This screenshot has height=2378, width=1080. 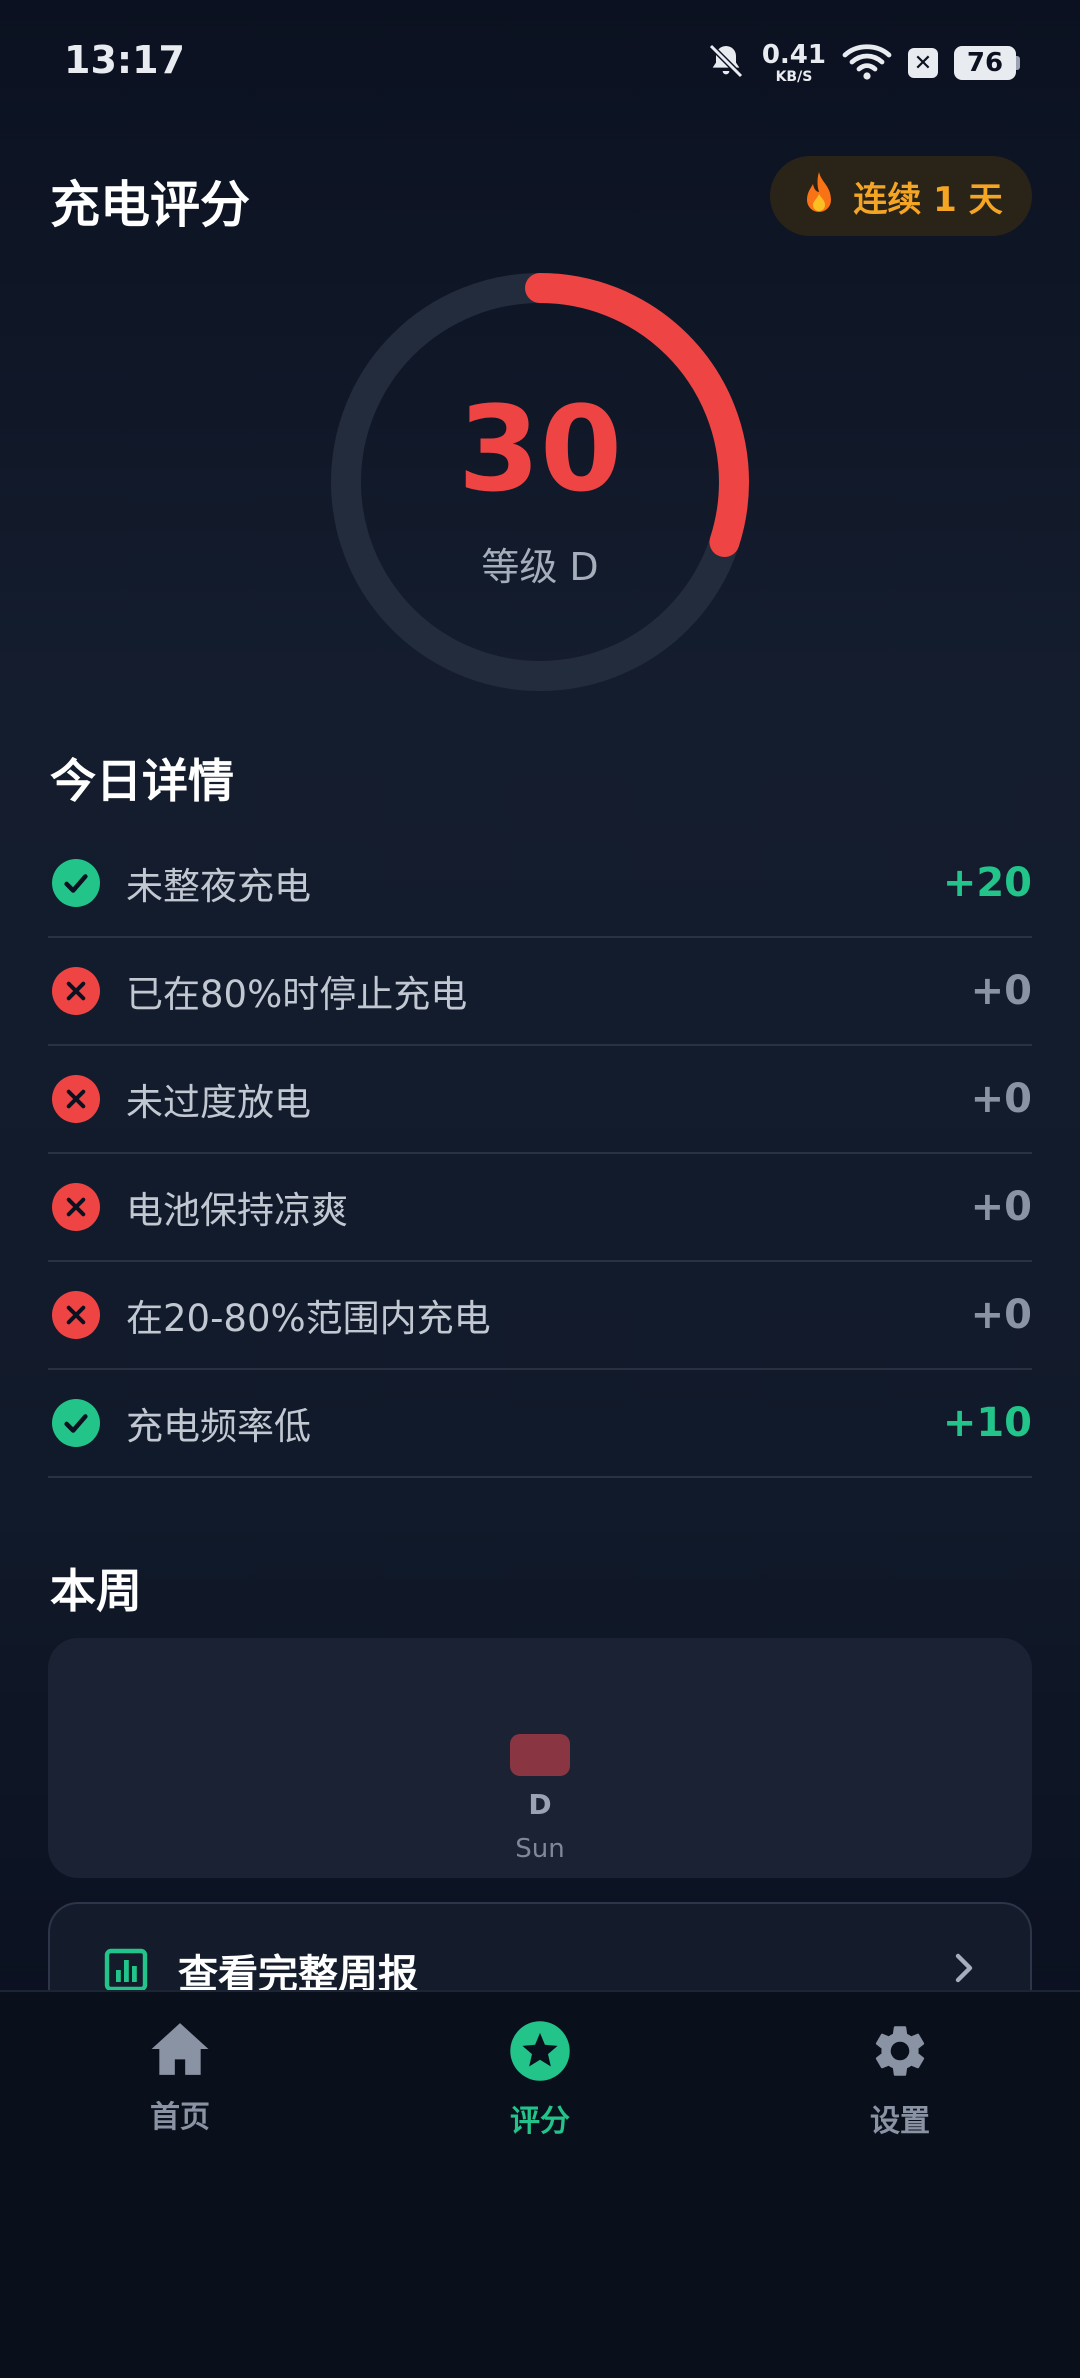 What do you see at coordinates (218, 1102) in the screenshot?
I see `detail-label: 未过度放电` at bounding box center [218, 1102].